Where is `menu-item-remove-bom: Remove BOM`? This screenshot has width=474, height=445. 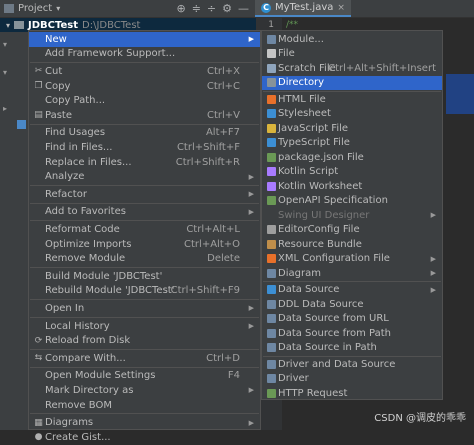 menu-item-remove-bom: Remove BOM is located at coordinates (144, 405).